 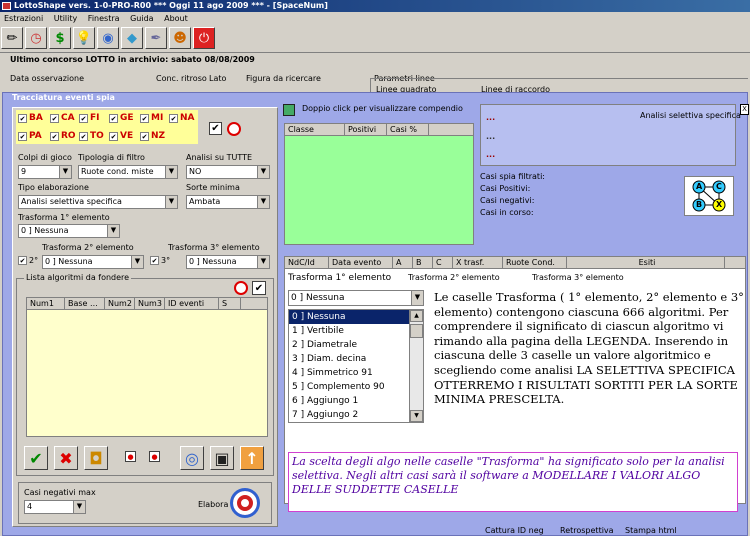 What do you see at coordinates (12, 38) in the screenshot?
I see `pencil-icon: ✏` at bounding box center [12, 38].